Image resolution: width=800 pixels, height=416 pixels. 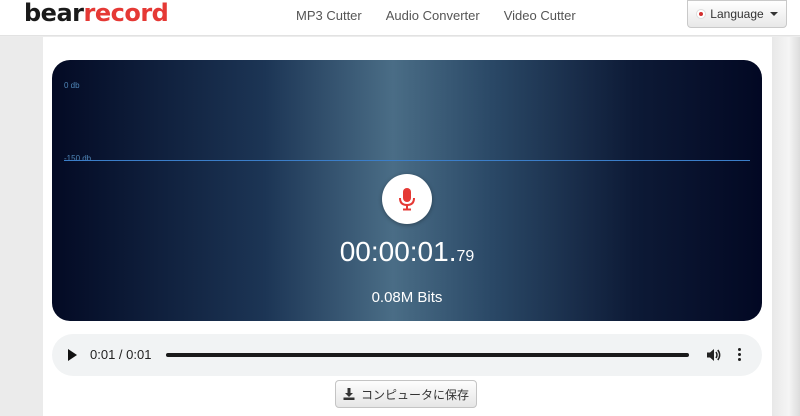 I want to click on recording-timer: 00:00:01.79, so click(x=407, y=252).